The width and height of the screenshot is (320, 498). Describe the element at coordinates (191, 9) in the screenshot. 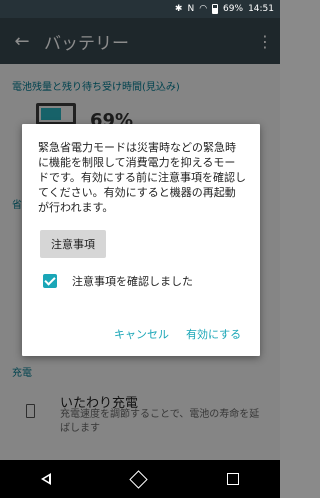

I see `nfc-icon: N` at that location.